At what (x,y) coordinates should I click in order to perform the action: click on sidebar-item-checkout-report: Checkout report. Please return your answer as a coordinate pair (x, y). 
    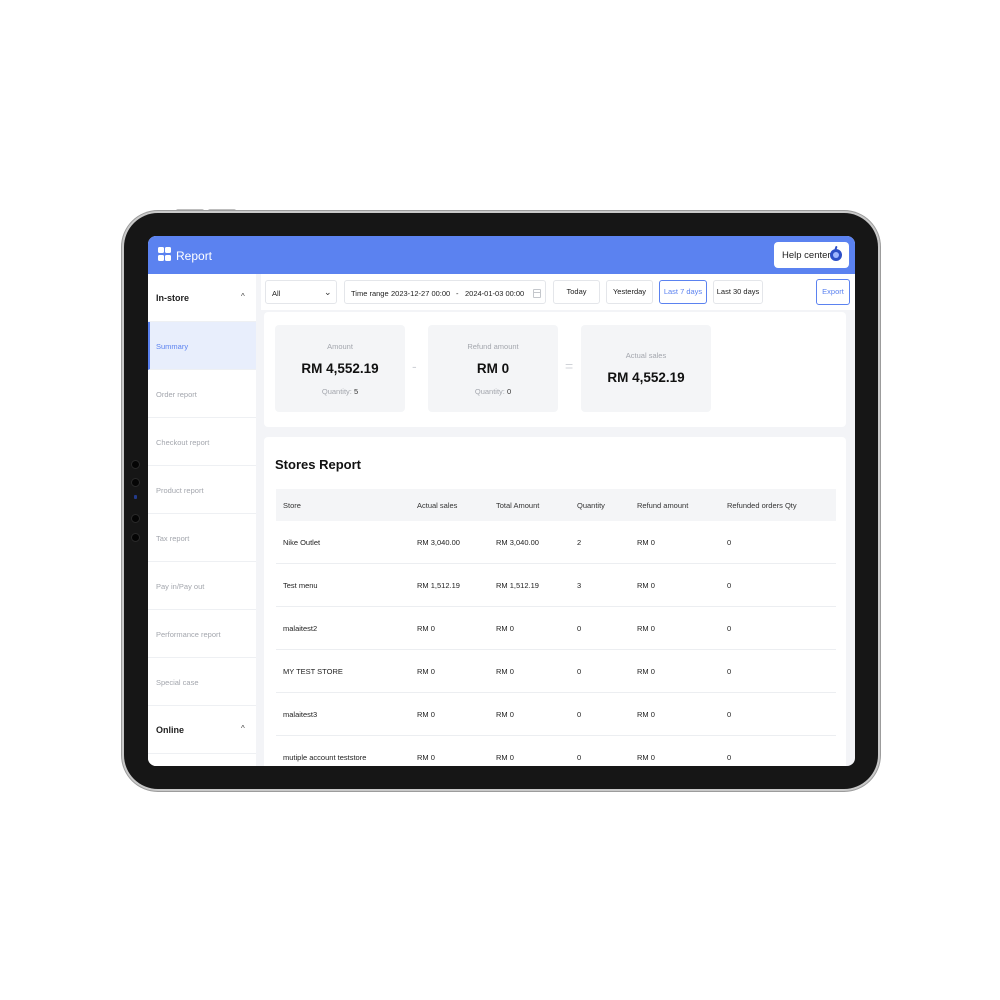
    Looking at the image, I should click on (202, 442).